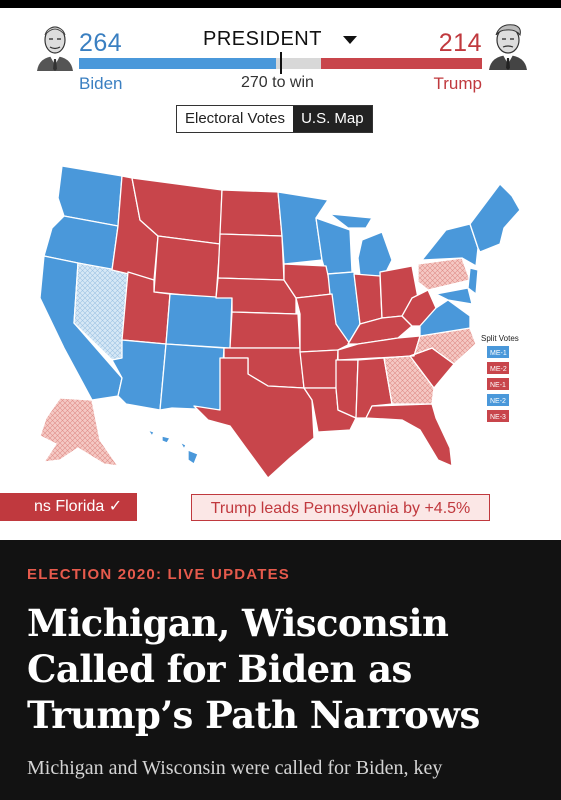  I want to click on state-alaska, so click(79, 432).